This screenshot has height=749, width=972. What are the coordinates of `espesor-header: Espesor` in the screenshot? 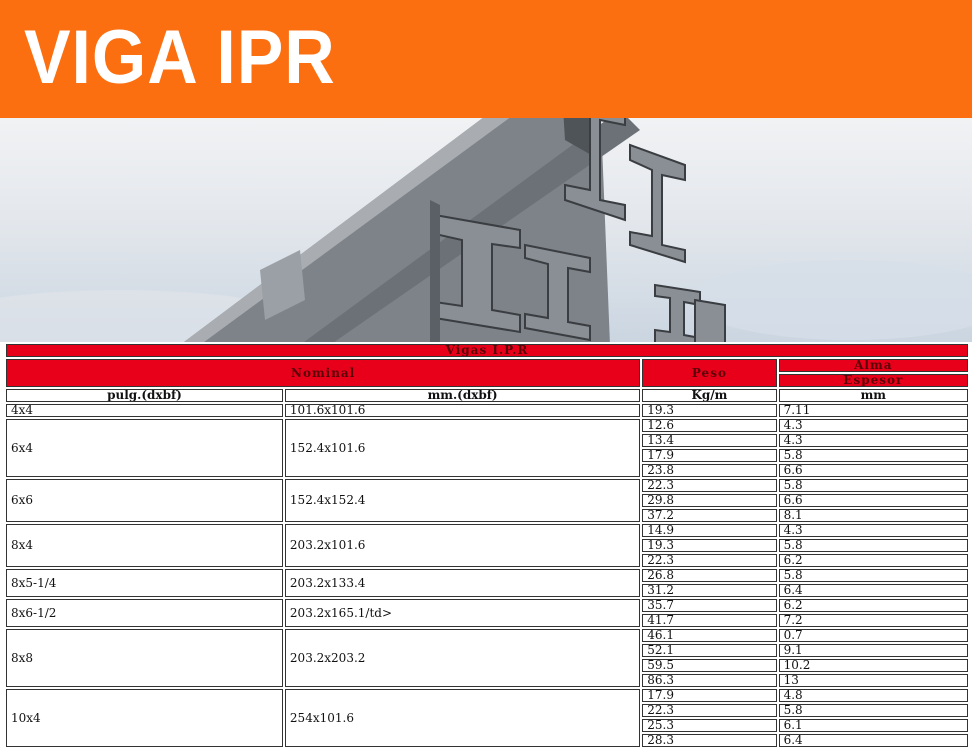 It's located at (873, 380).